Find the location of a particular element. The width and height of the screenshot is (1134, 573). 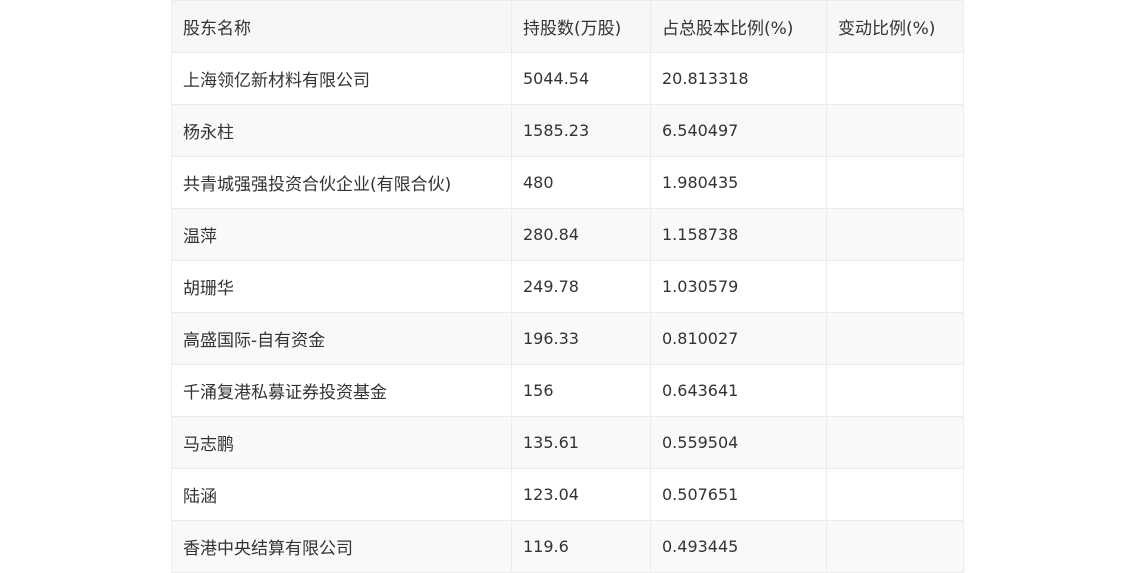

cell-name: 上海领亿新材料有限公司 is located at coordinates (341, 78).